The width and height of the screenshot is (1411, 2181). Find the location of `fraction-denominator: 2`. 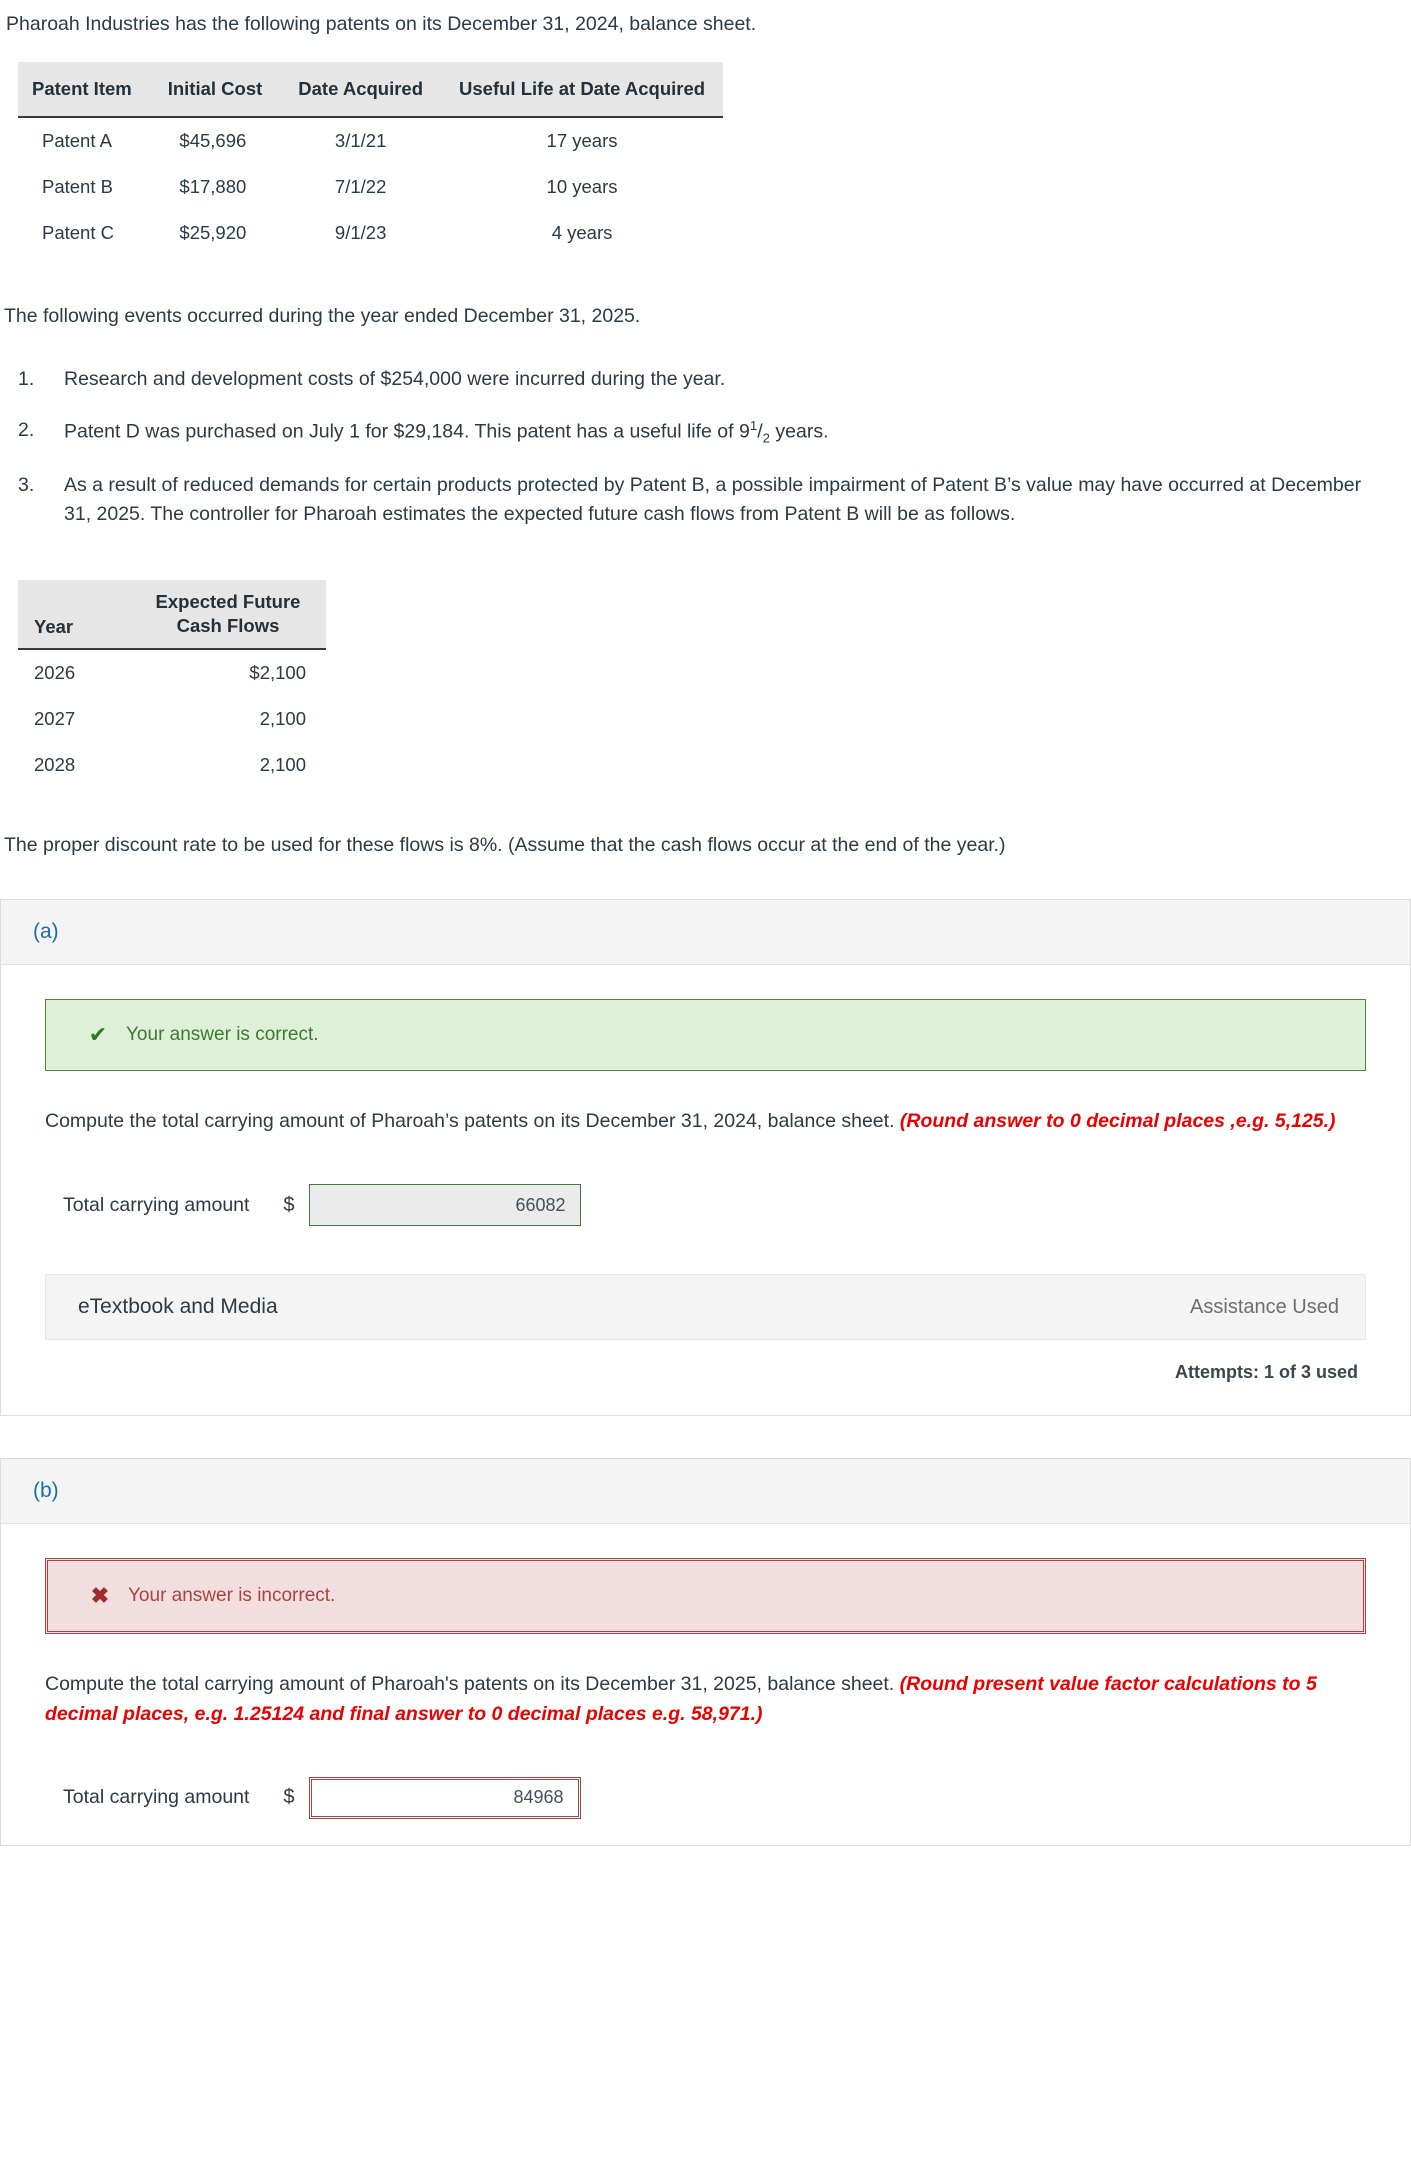

fraction-denominator: 2 is located at coordinates (766, 438).